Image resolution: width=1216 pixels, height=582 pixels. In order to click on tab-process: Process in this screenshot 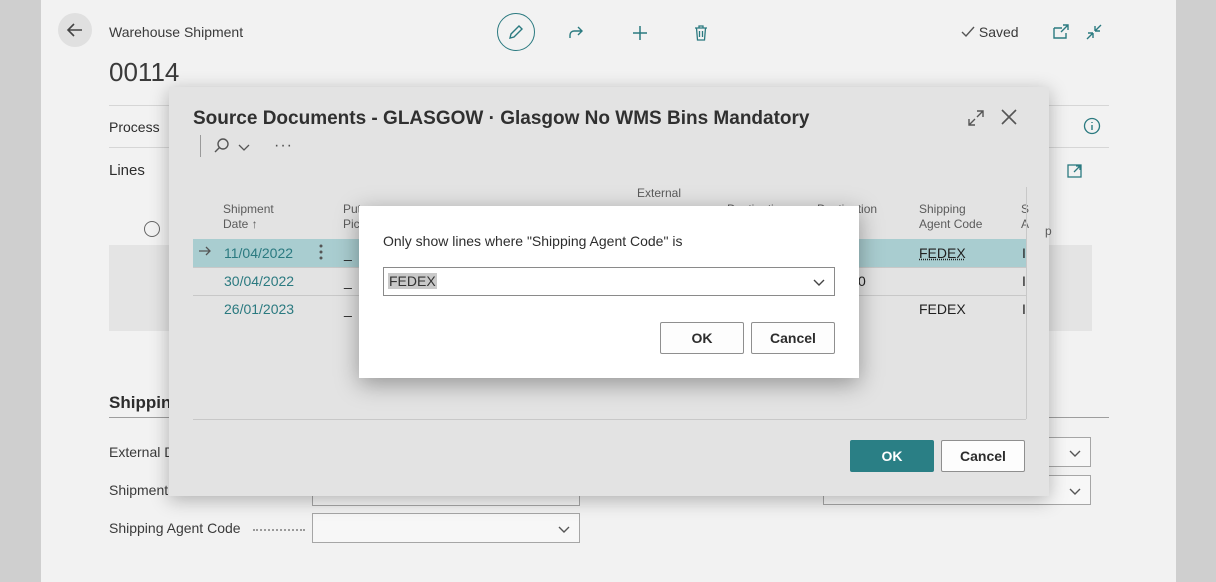, I will do `click(134, 127)`.